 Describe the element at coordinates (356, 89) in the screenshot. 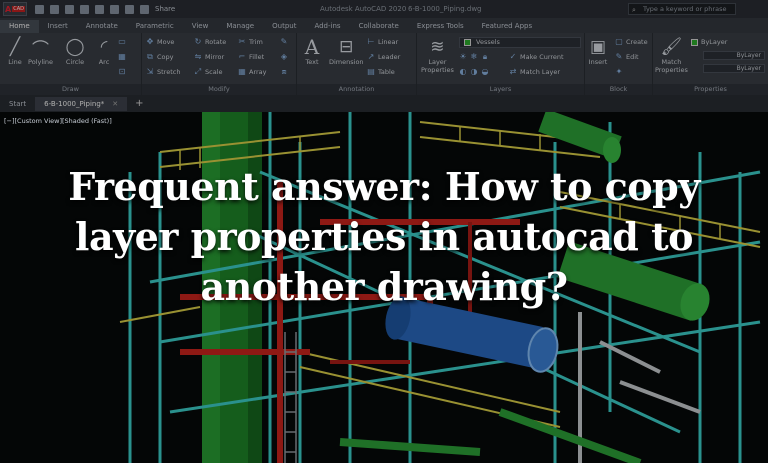

I see `annotation-panel-label: Annotation` at that location.